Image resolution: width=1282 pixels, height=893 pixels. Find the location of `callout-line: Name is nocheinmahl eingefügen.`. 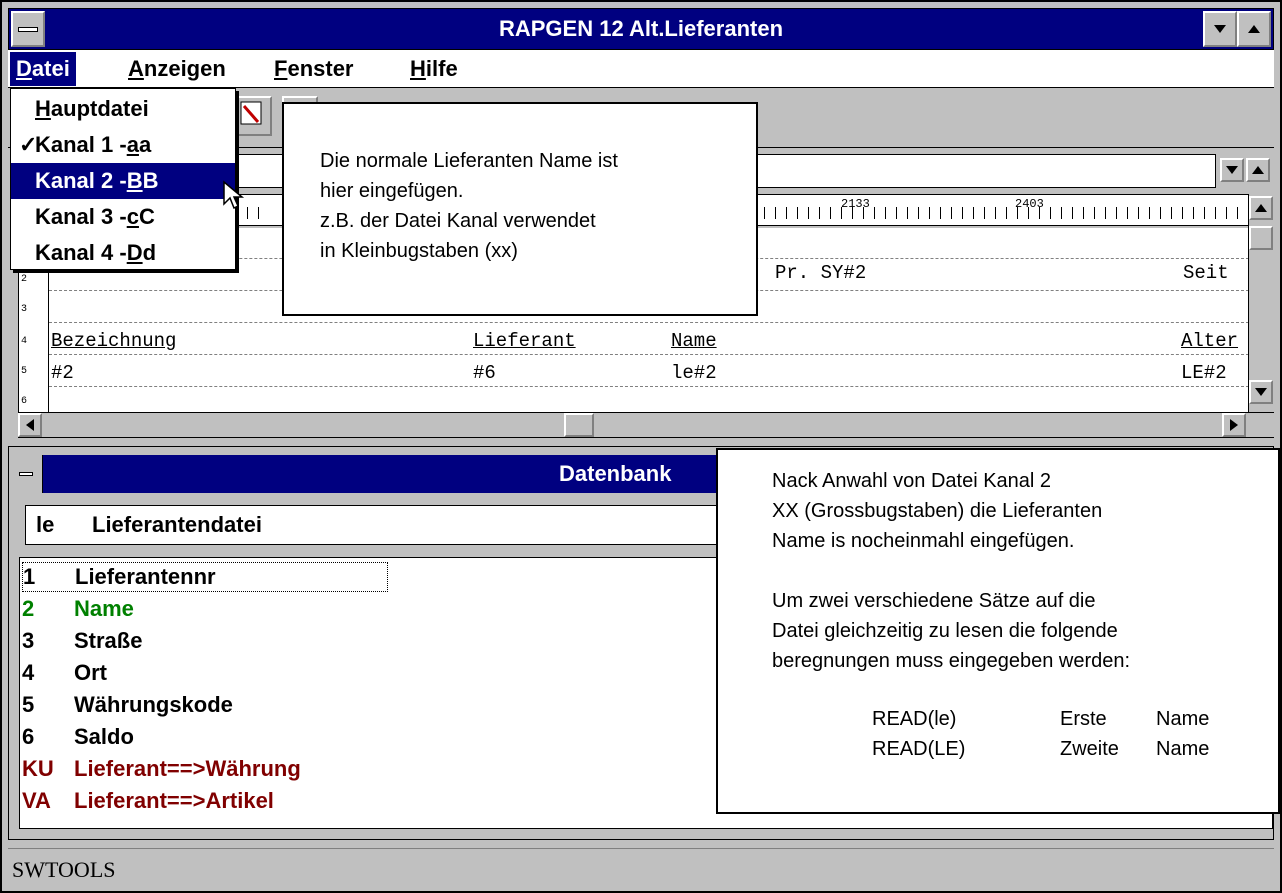

callout-line: Name is nocheinmahl eingefügen. is located at coordinates (923, 541).